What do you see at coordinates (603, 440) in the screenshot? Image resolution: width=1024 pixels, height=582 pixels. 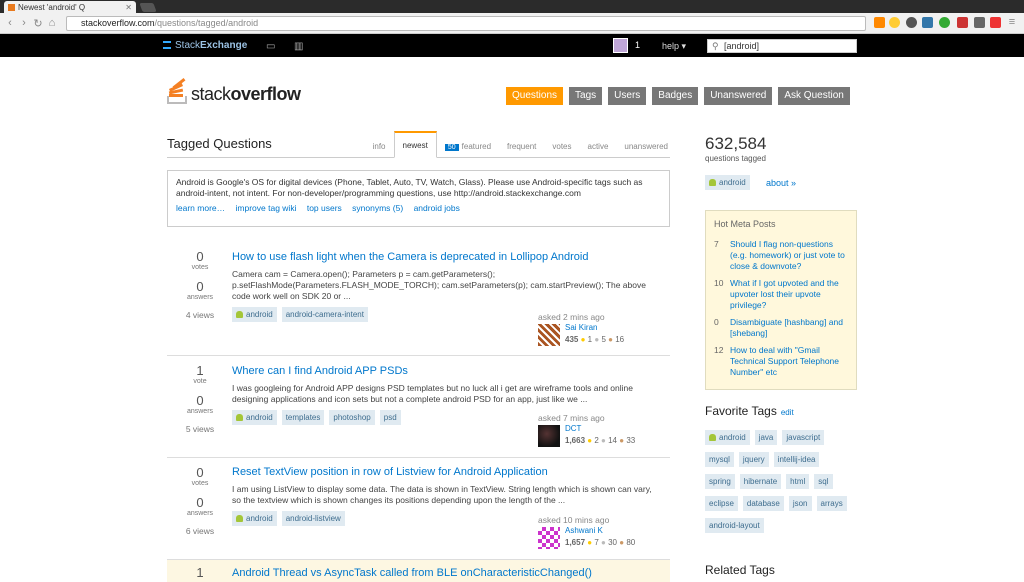 I see `silver-badge-icon: ●` at bounding box center [603, 440].